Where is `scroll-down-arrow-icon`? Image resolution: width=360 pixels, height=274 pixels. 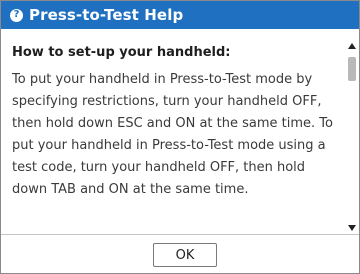 scroll-down-arrow-icon is located at coordinates (352, 228).